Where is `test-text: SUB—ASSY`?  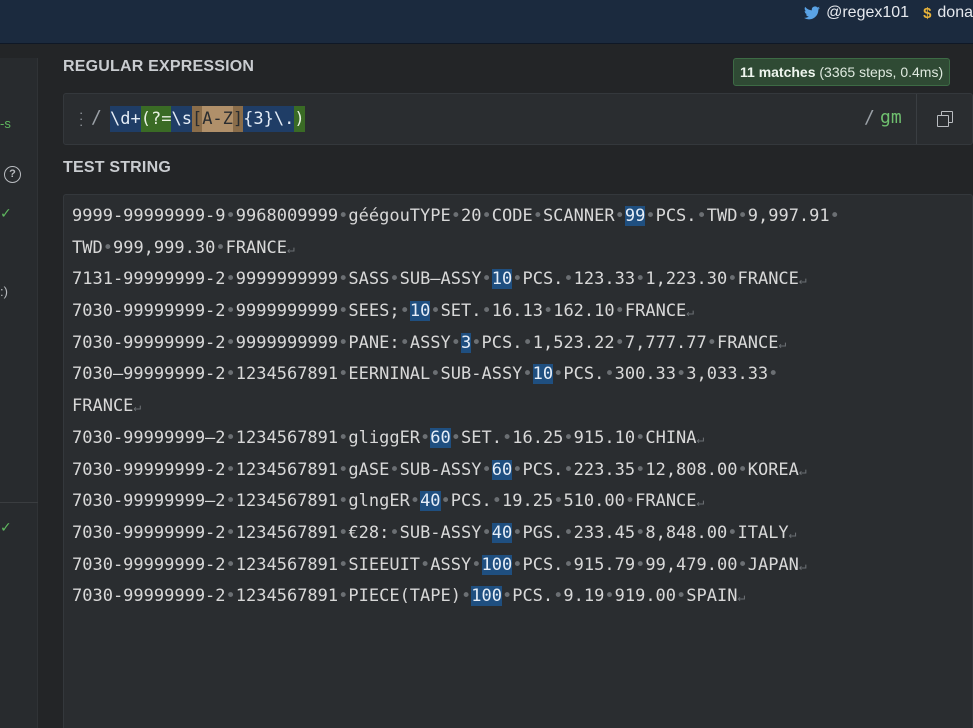 test-text: SUB—ASSY is located at coordinates (440, 279).